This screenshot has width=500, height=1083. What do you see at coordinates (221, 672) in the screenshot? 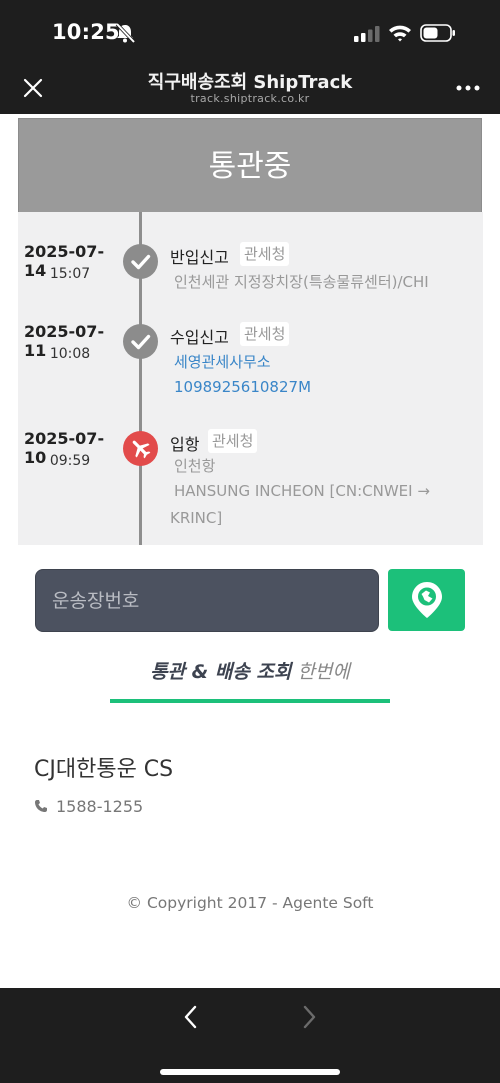
I see `tagline-strong: 통관 & 배송 조회` at bounding box center [221, 672].